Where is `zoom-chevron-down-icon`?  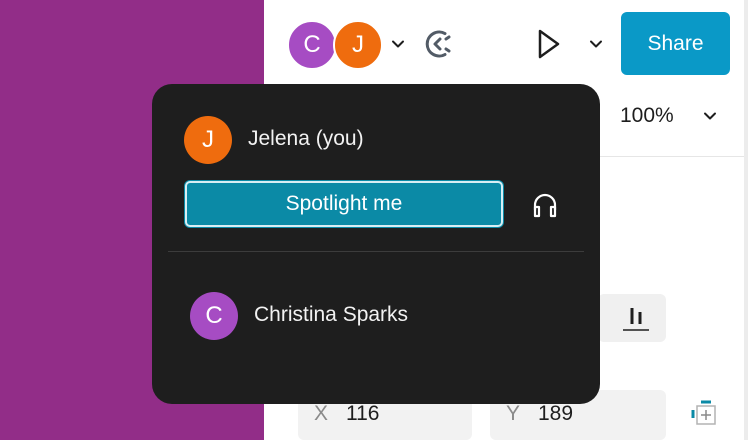 zoom-chevron-down-icon is located at coordinates (710, 116).